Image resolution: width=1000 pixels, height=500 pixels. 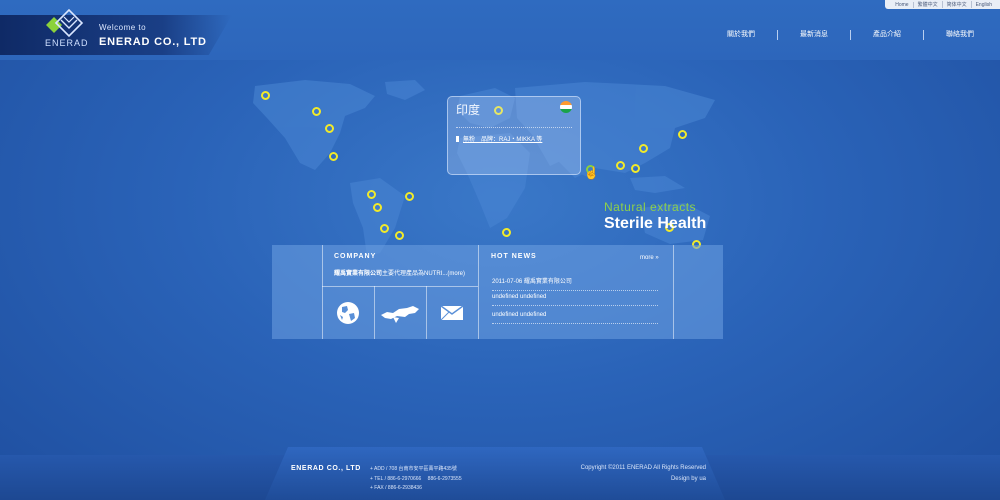 I want to click on mail-icon, so click(x=452, y=312).